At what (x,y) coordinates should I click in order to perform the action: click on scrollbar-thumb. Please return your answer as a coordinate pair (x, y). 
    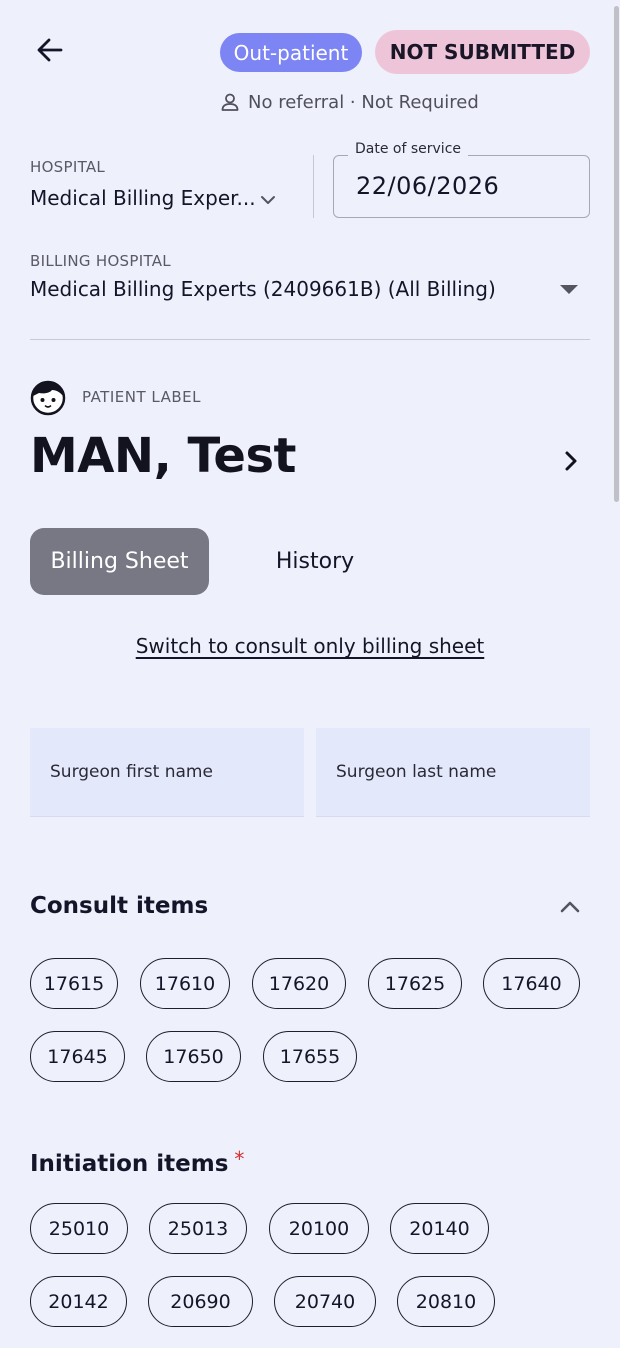
    Looking at the image, I should click on (616, 254).